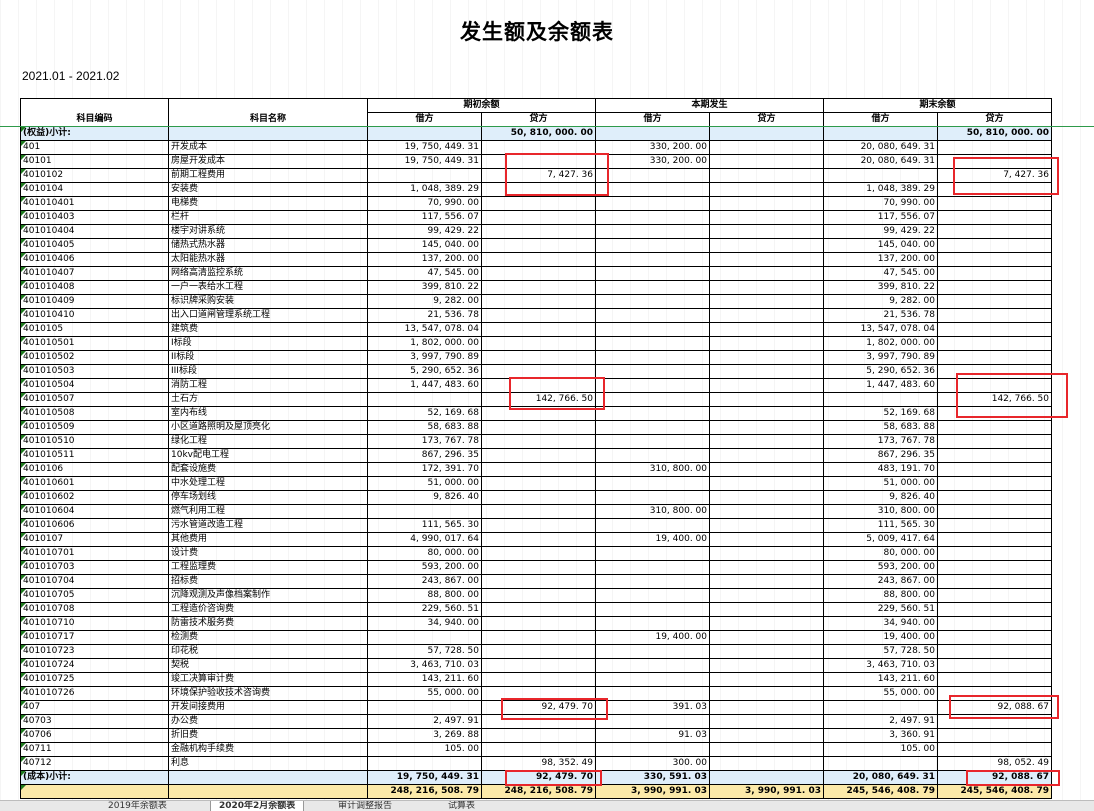  Describe the element at coordinates (94, 315) in the screenshot. I see `cell-account-code: 401010410` at that location.